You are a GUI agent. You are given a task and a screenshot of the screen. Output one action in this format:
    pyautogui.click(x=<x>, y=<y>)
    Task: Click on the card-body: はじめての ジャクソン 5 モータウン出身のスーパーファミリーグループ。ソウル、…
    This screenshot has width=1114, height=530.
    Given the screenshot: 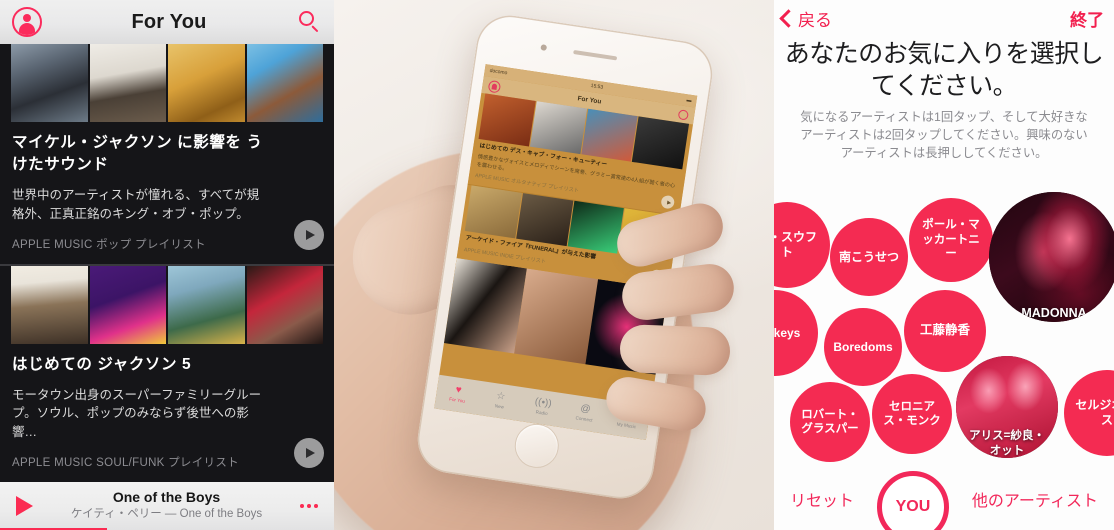 What is the action you would take?
    pyautogui.click(x=167, y=413)
    